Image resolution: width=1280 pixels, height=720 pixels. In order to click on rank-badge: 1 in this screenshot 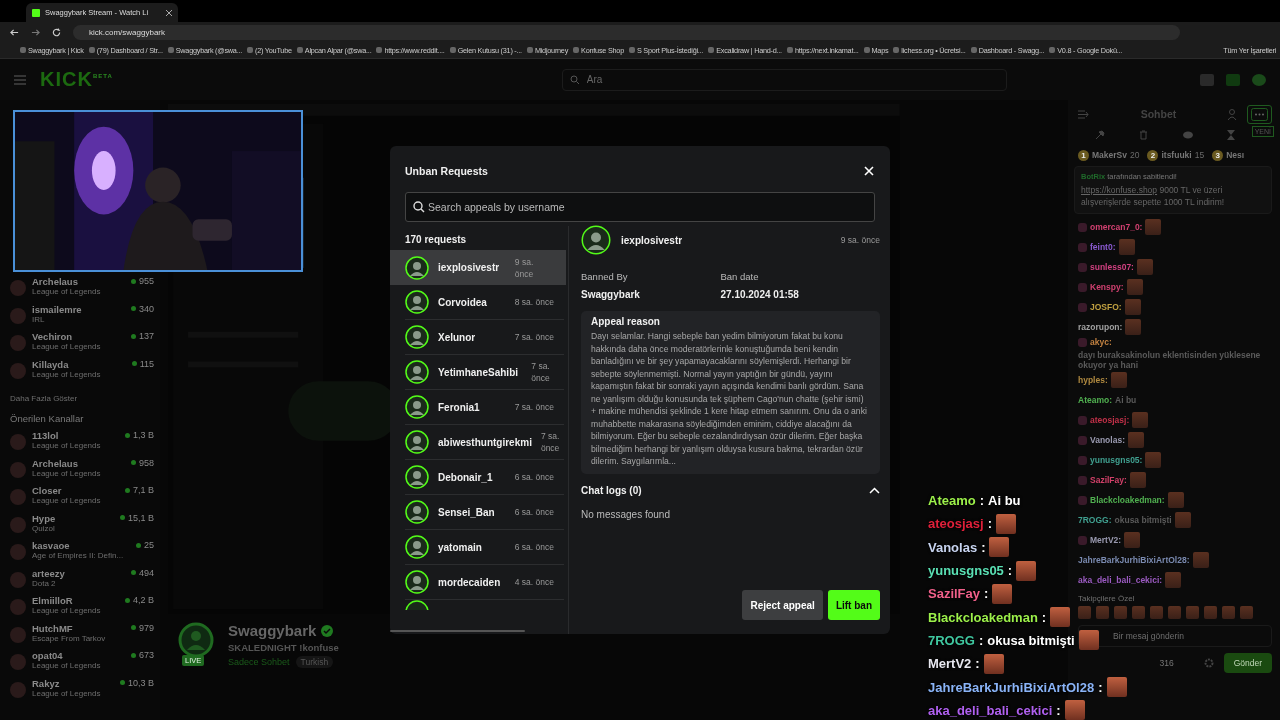, I will do `click(1083, 155)`.